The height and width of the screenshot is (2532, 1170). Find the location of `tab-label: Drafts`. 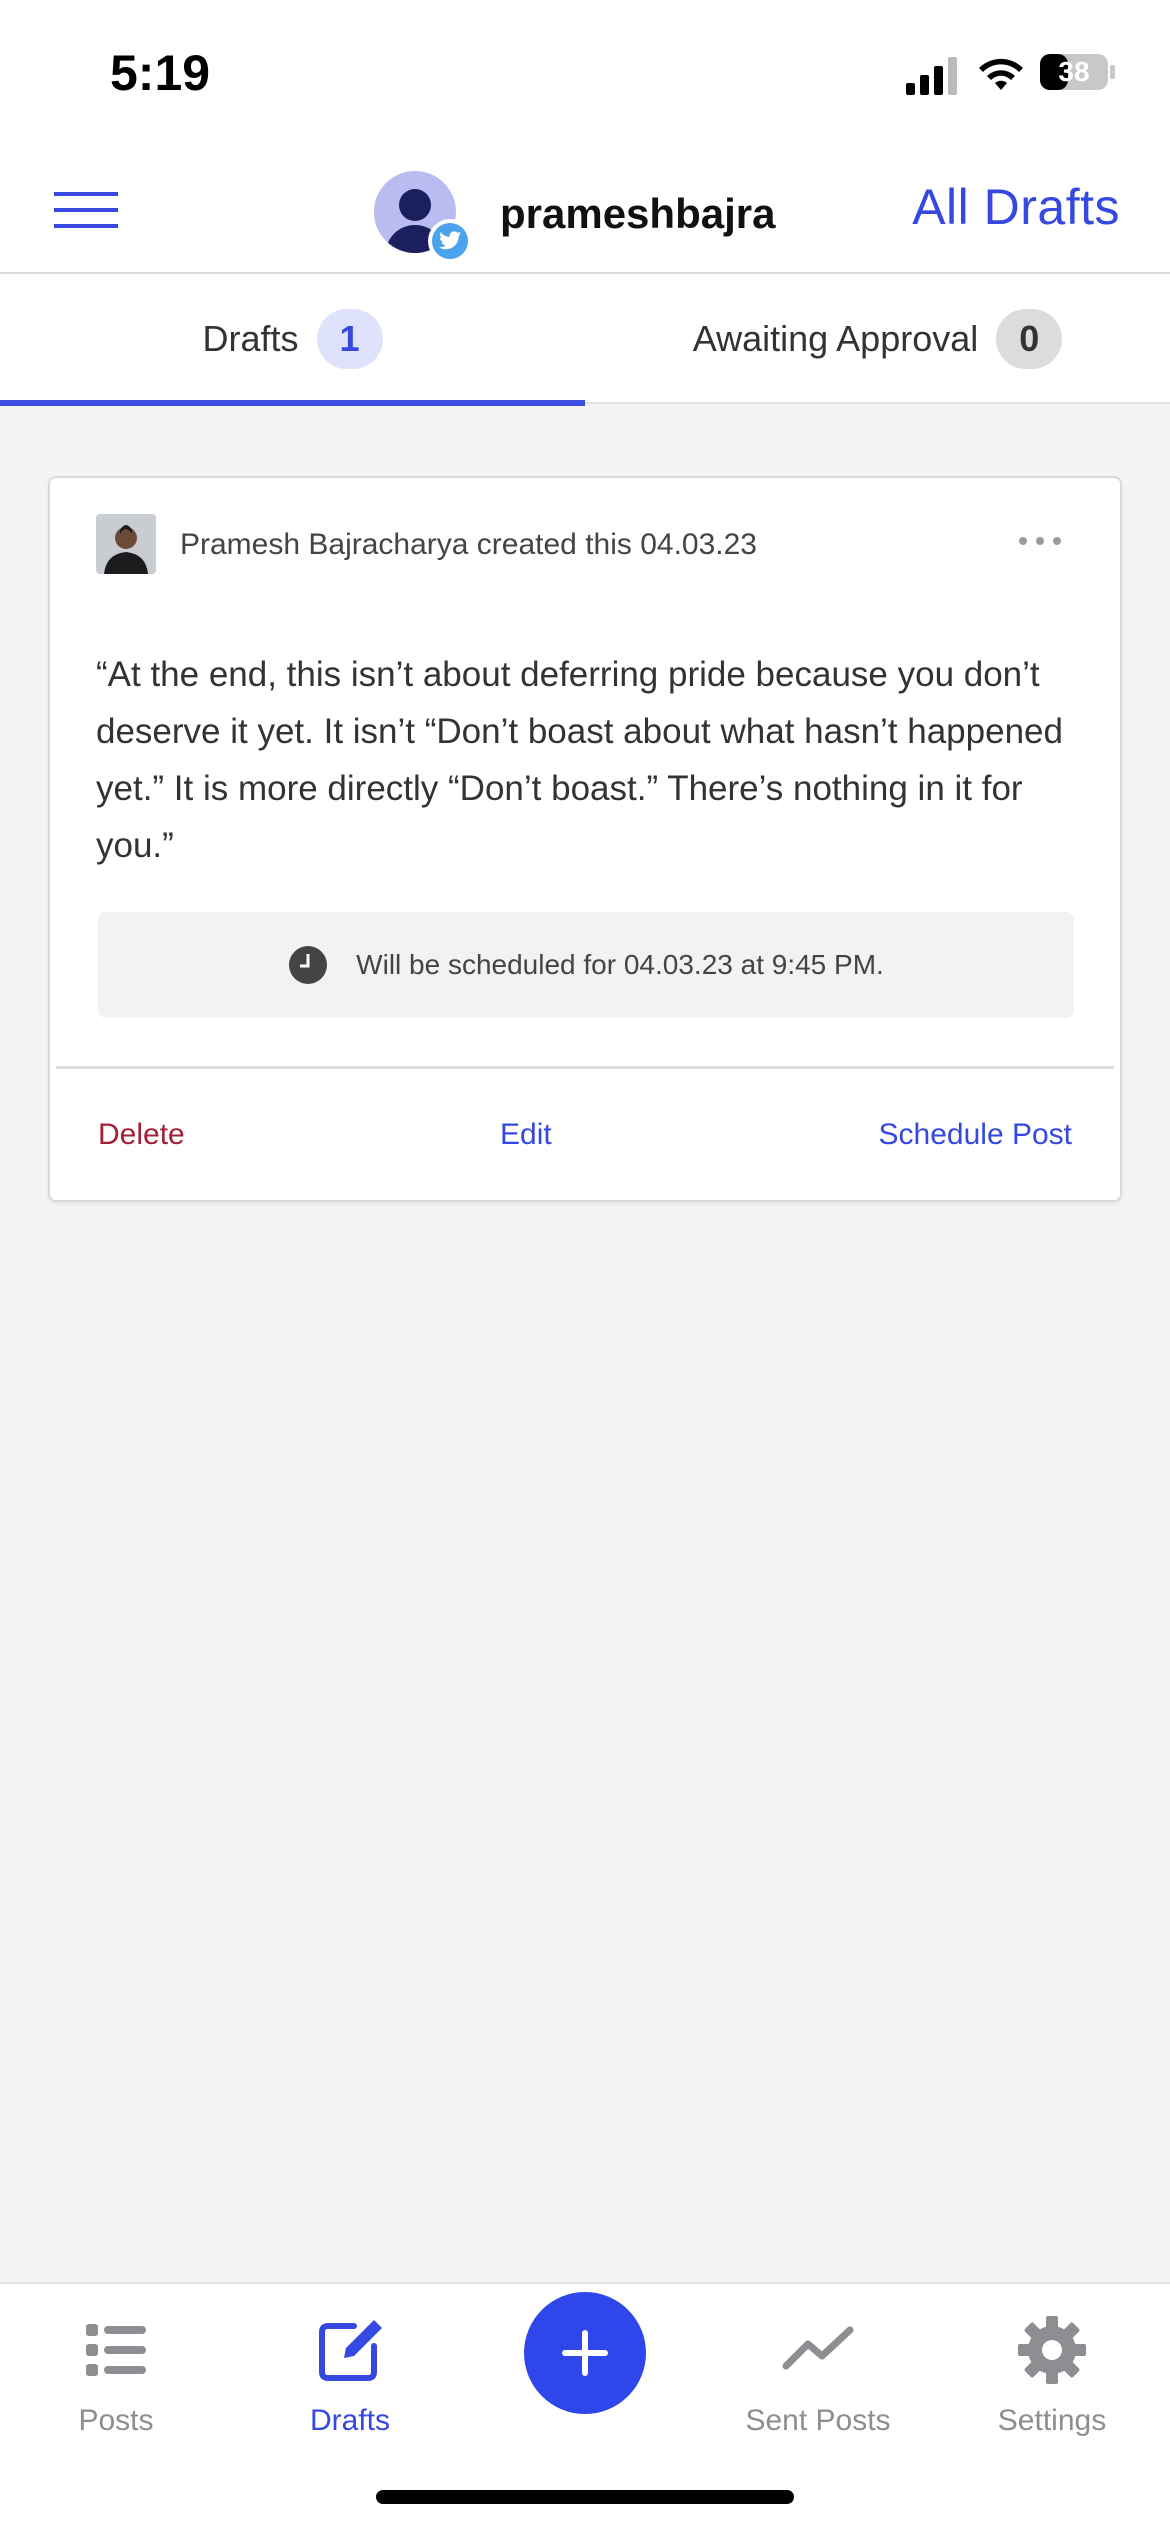

tab-label: Drafts is located at coordinates (250, 338).